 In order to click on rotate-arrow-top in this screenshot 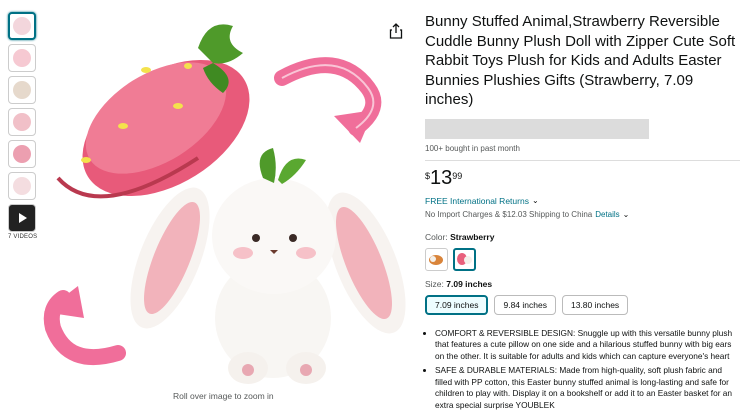, I will do `click(328, 100)`.